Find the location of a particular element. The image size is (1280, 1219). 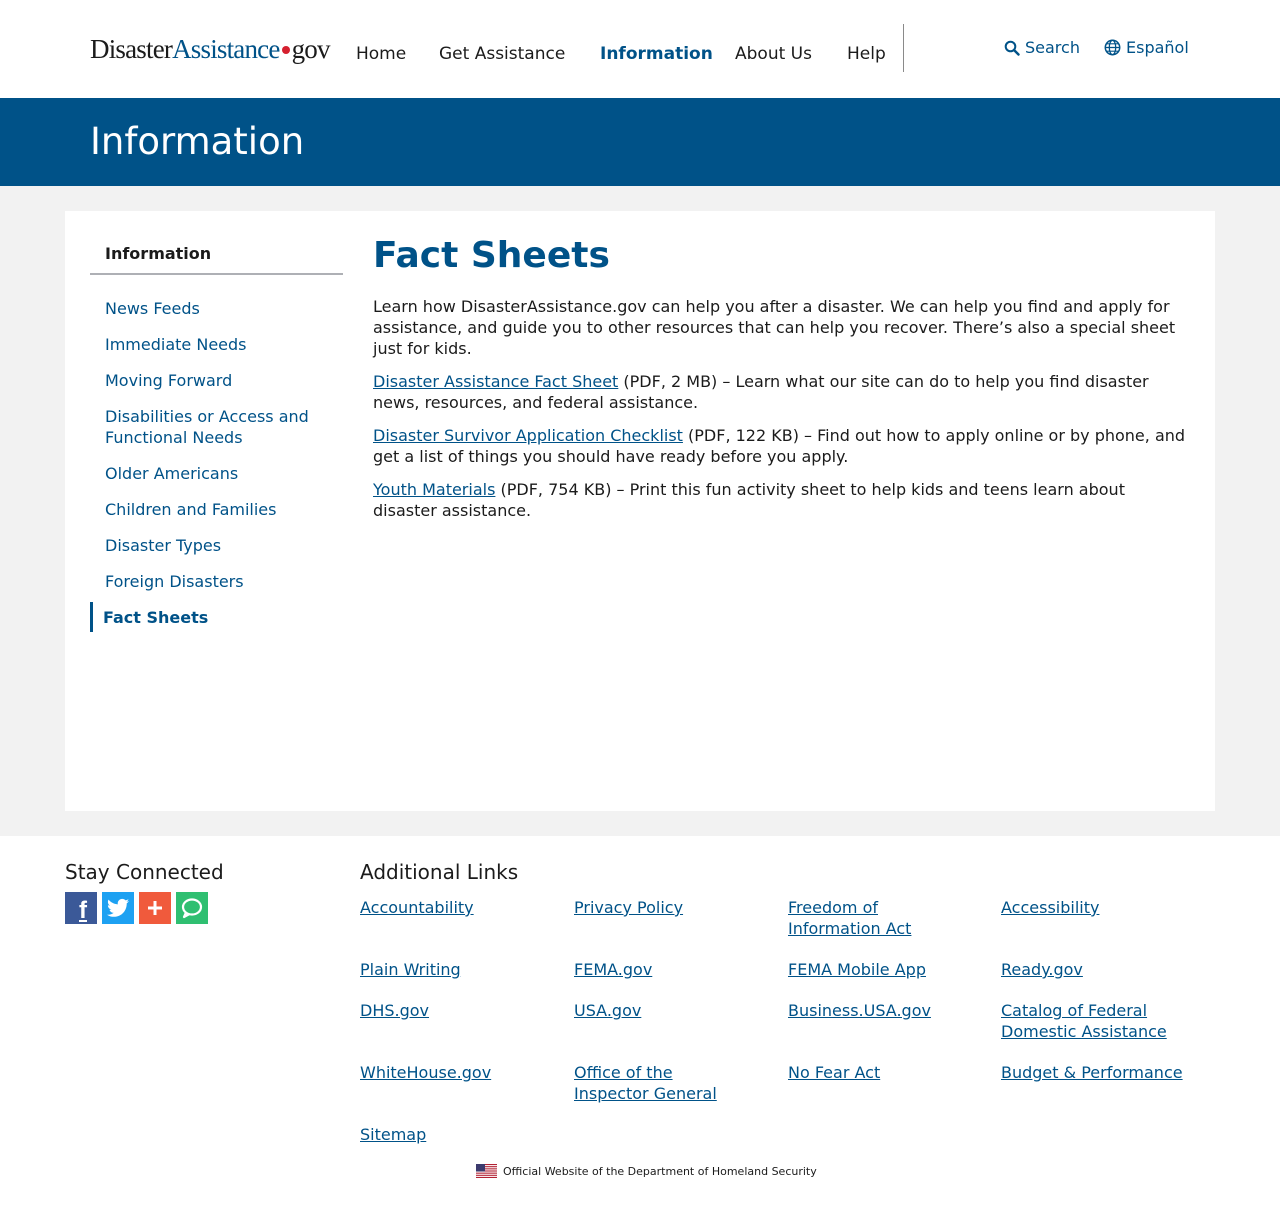

sidebar-item-immediate-needs: Immediate Needs is located at coordinates (220, 344).